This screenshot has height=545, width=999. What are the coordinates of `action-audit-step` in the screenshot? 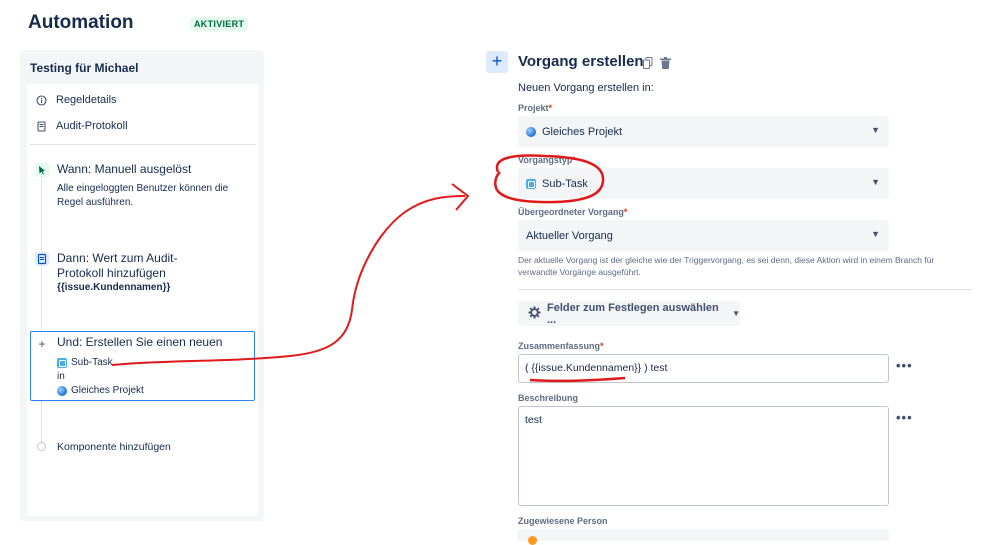 It's located at (42, 259).